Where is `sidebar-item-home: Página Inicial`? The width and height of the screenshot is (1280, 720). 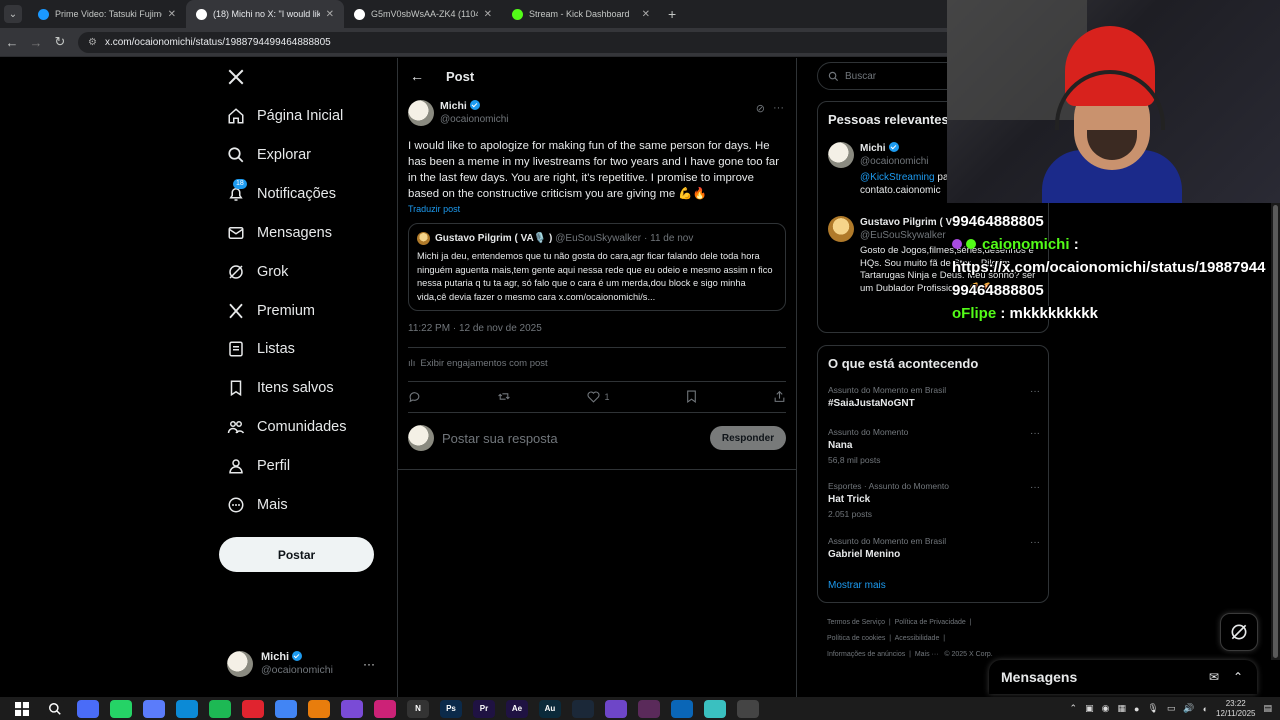
sidebar-item-home: Página Inicial is located at coordinates (285, 116).